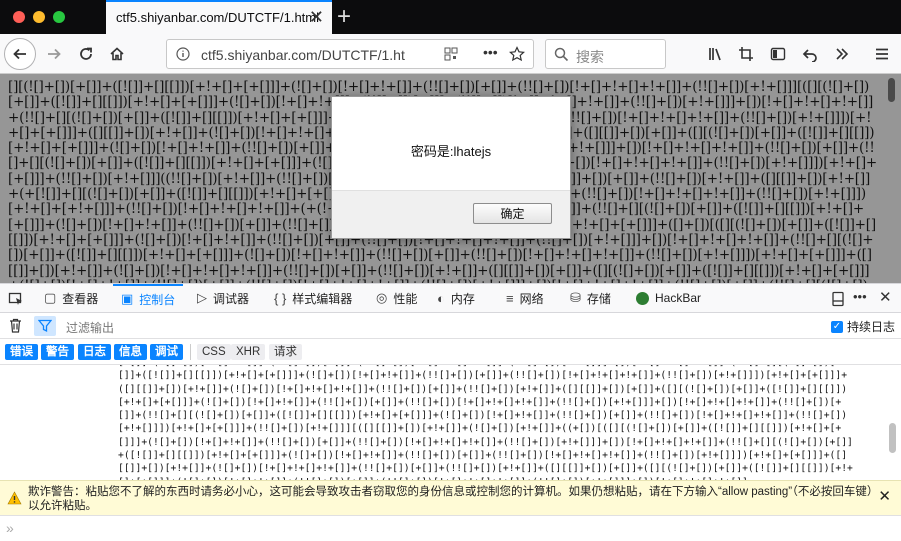 Image resolution: width=901 pixels, height=541 pixels. Describe the element at coordinates (21, 352) in the screenshot. I see `filter-errors-button: 错误` at that location.